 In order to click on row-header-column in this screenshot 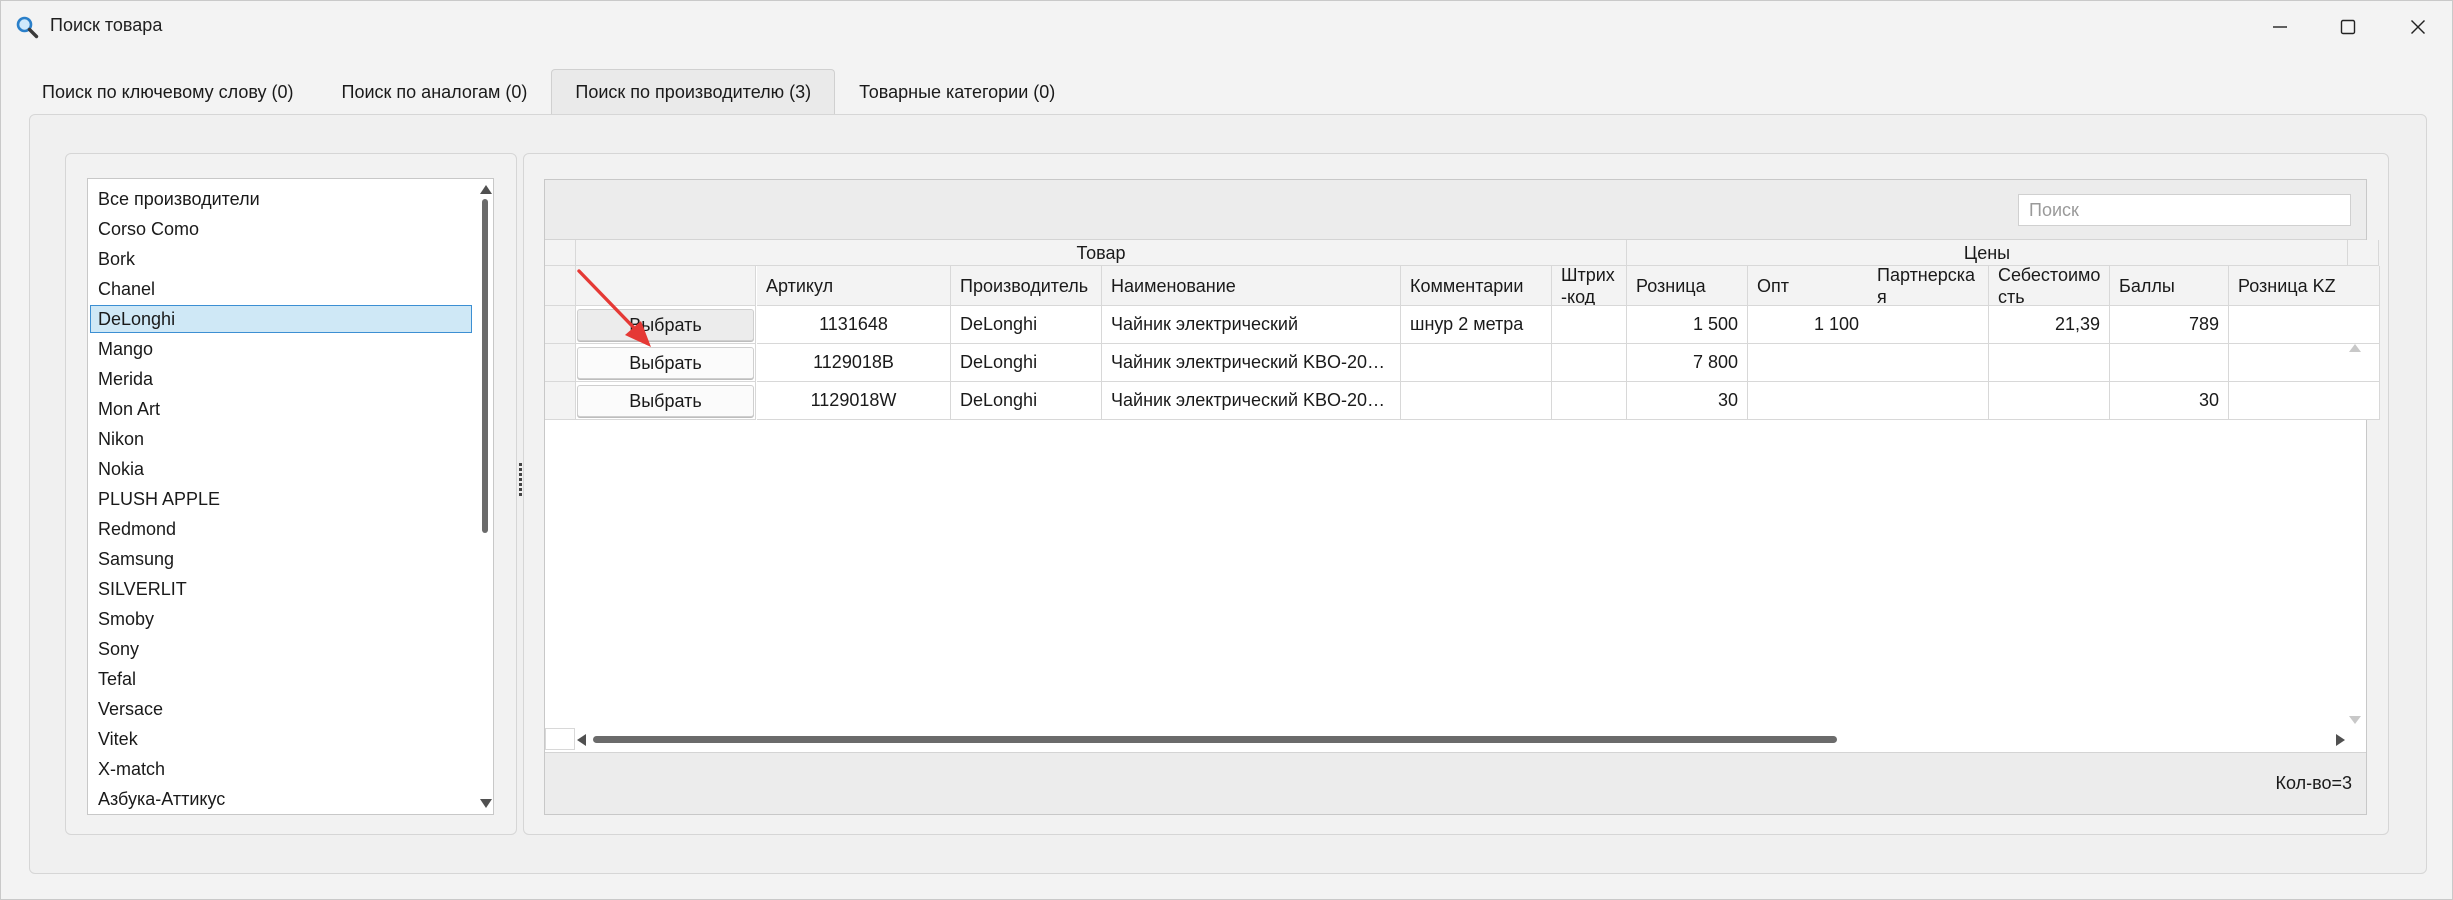, I will do `click(560, 286)`.